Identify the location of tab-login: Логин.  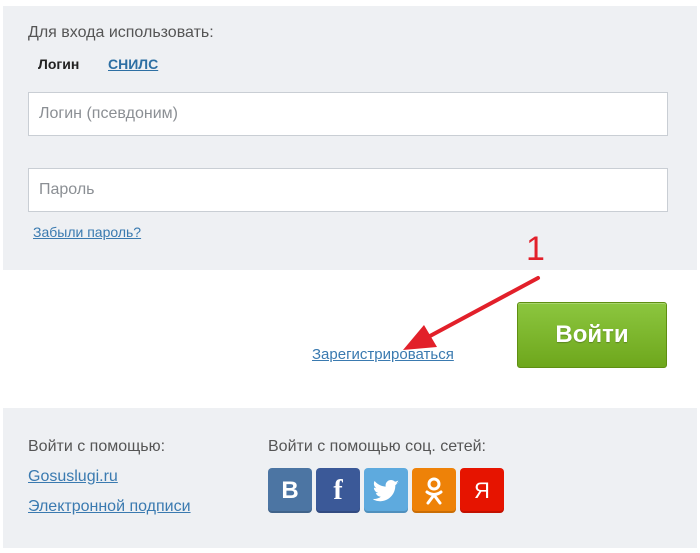
(58, 64).